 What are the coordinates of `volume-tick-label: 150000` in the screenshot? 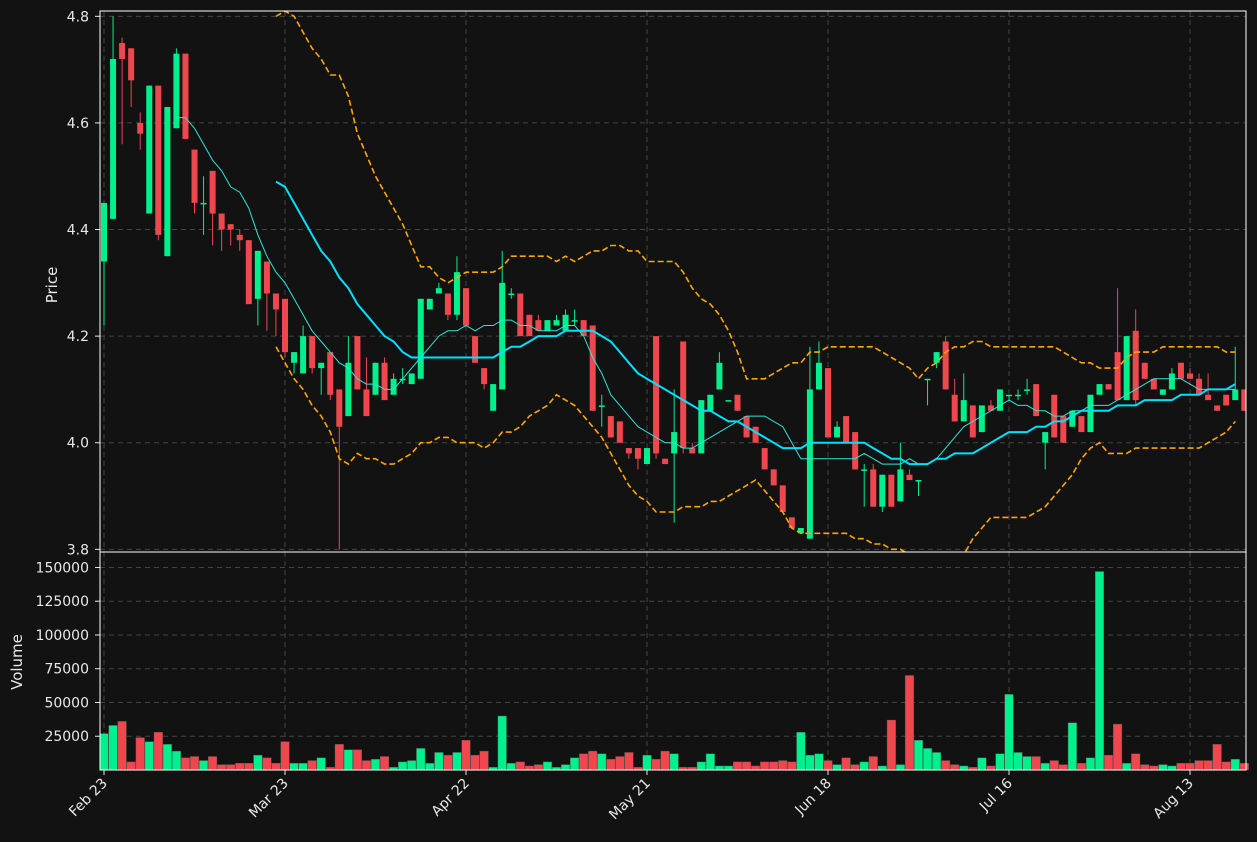 It's located at (62, 568).